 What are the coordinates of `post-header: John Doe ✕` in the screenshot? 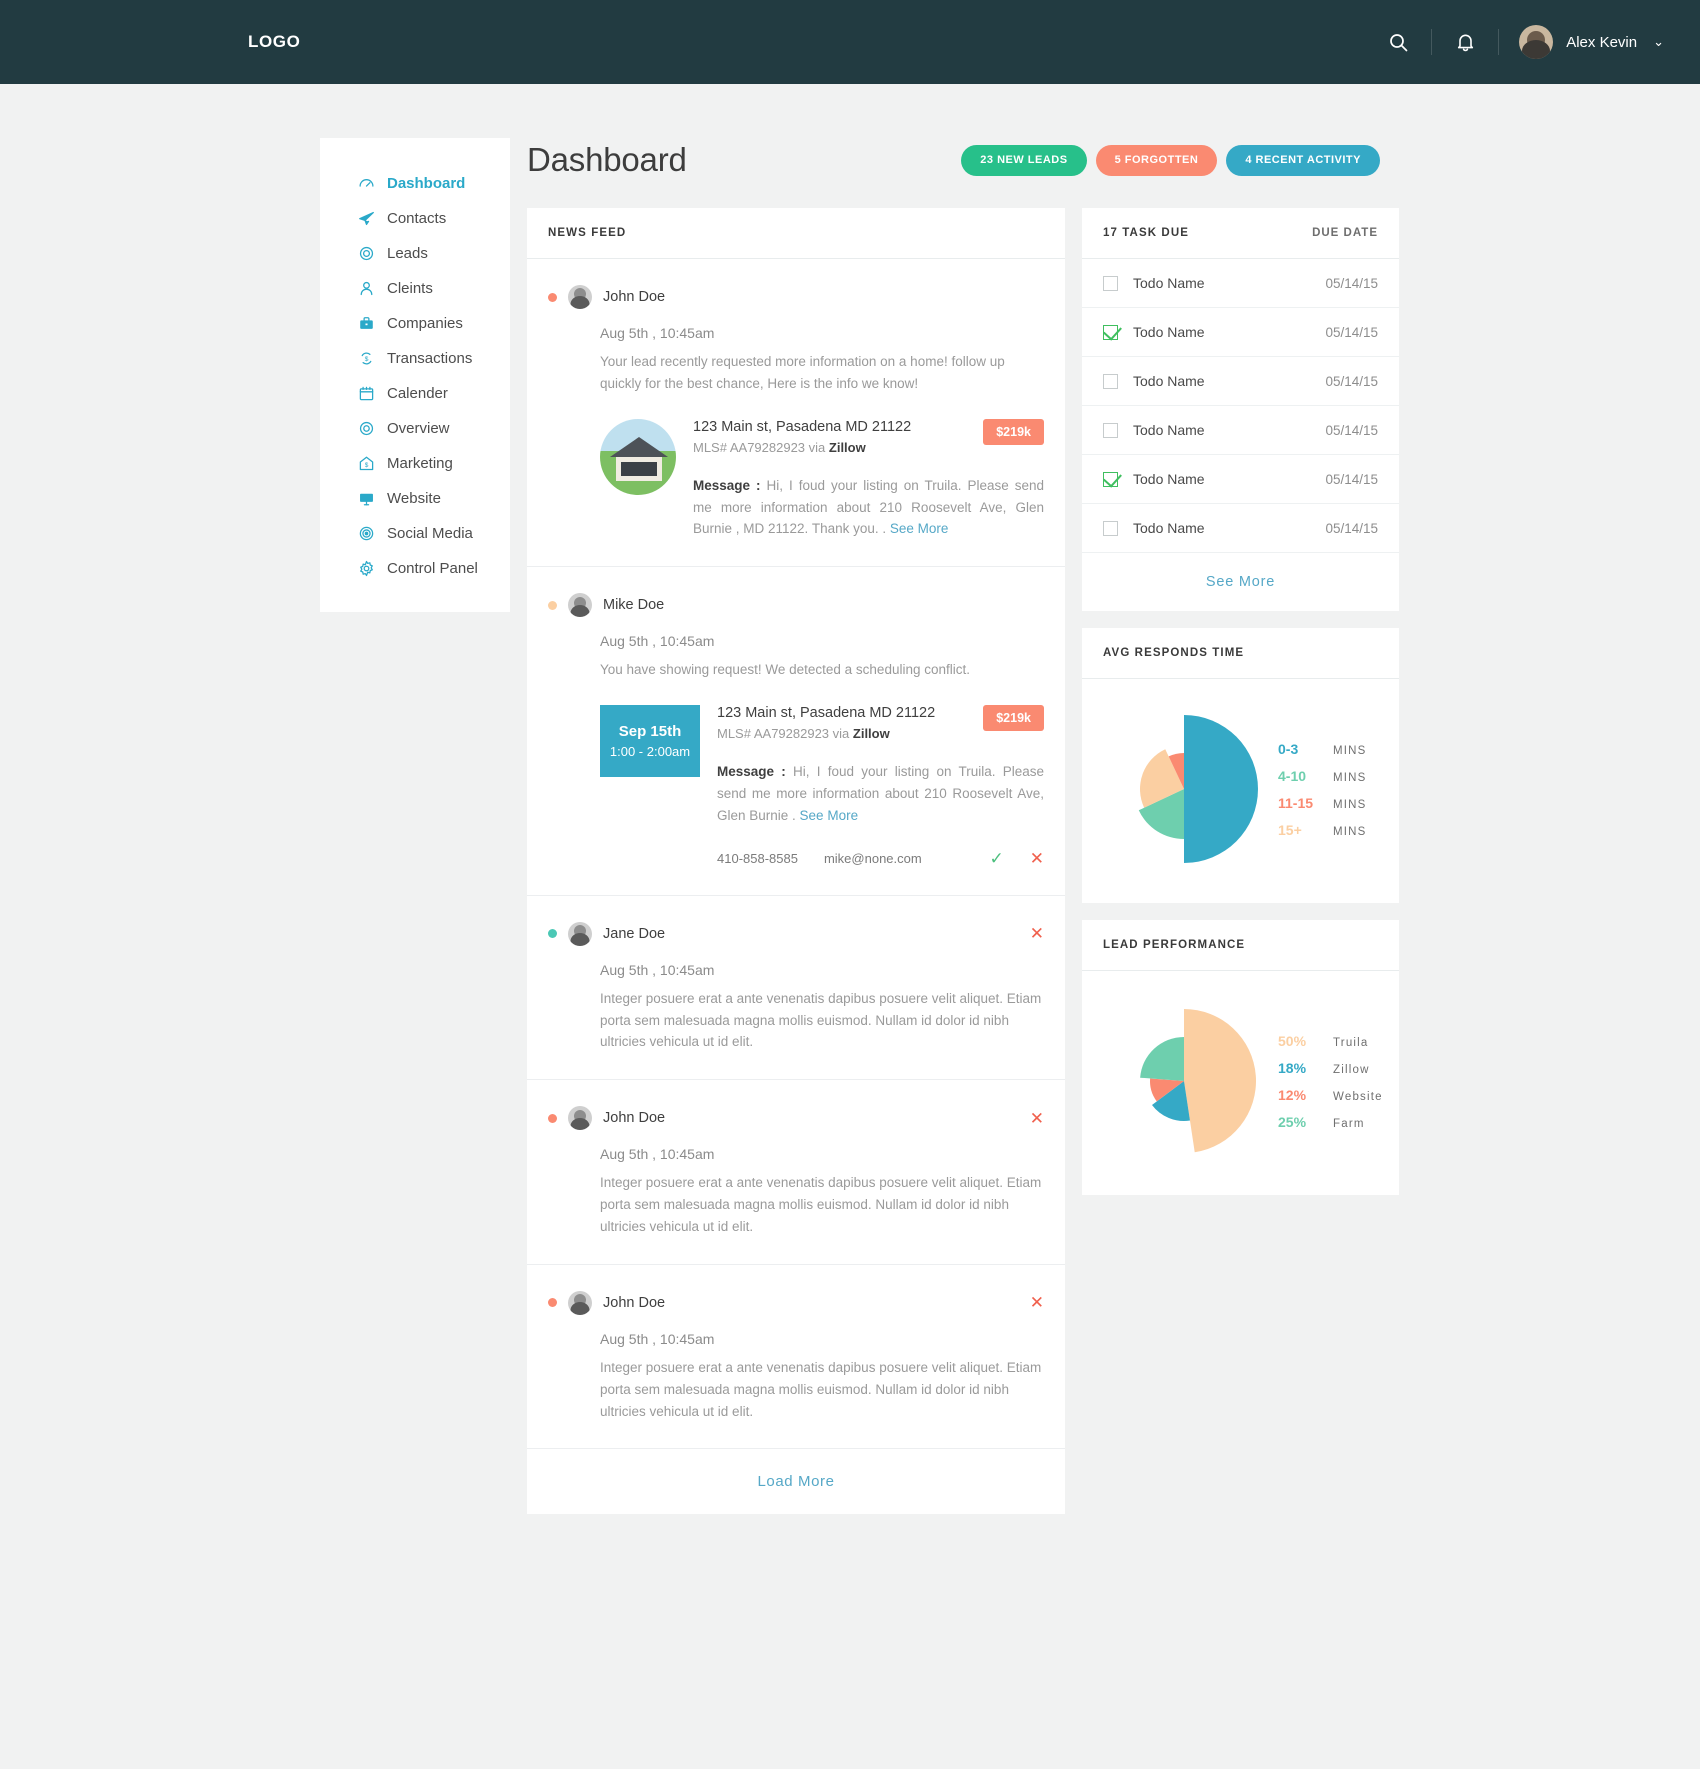 It's located at (796, 1118).